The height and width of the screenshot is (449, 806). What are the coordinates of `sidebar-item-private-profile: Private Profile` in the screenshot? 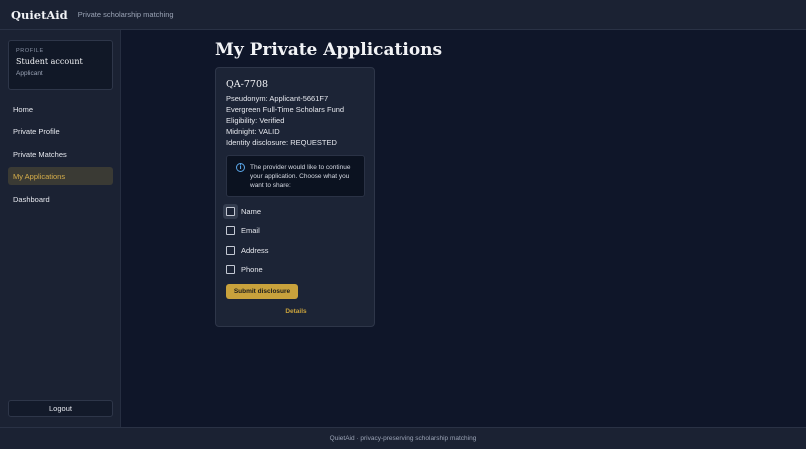 It's located at (60, 131).